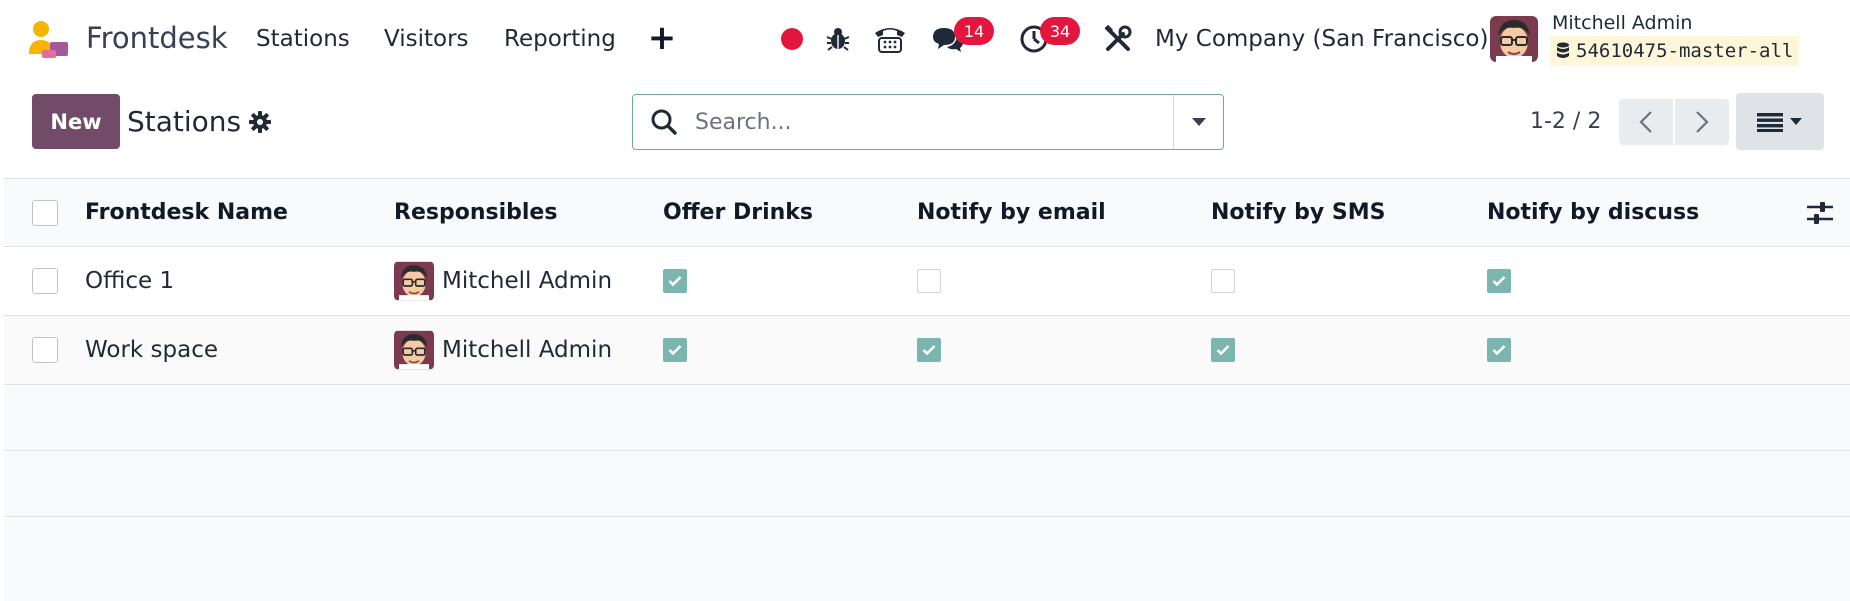 This screenshot has height=601, width=1850. I want to click on debug-bug-icon, so click(838, 39).